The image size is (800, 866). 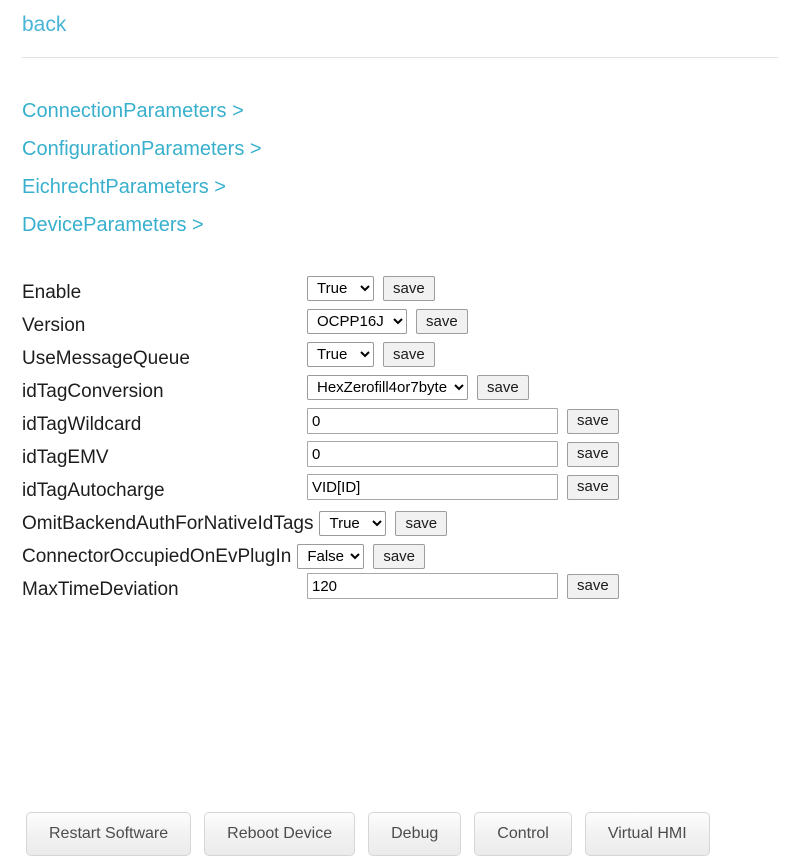 What do you see at coordinates (357, 321) in the screenshot?
I see `setting-select: OCPP16JOCPP16SOCPP20J` at bounding box center [357, 321].